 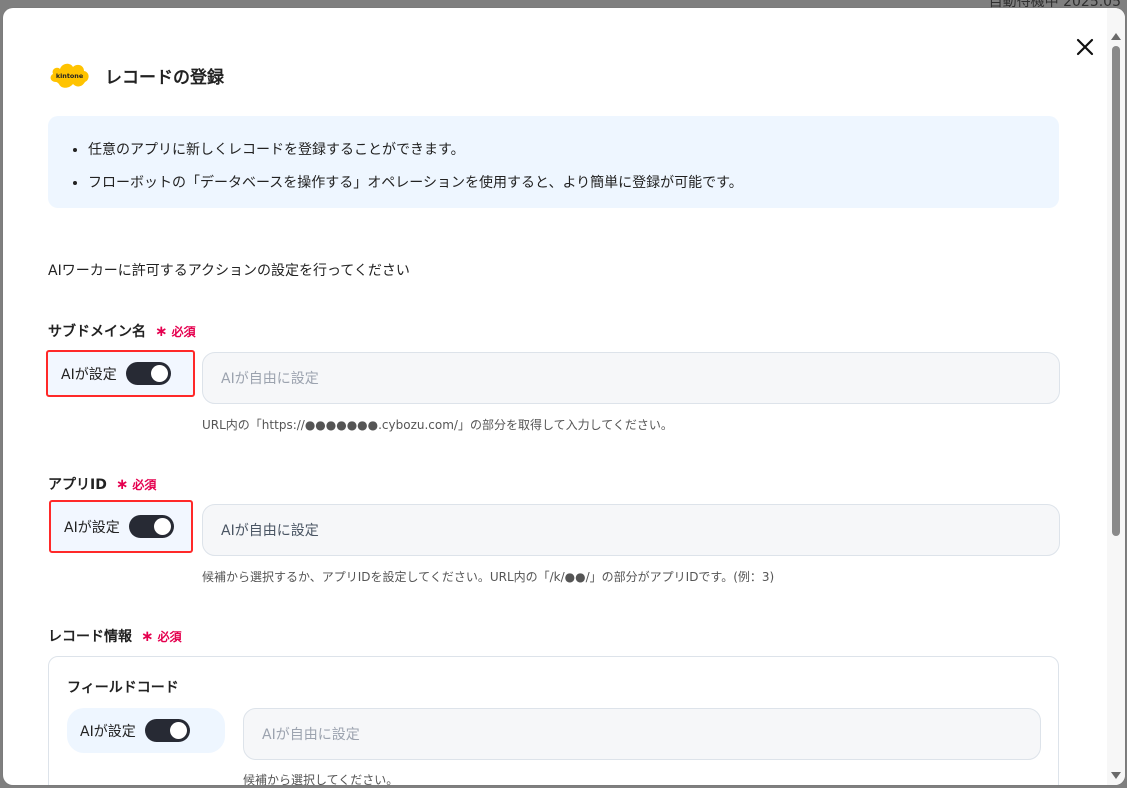 What do you see at coordinates (642, 734) in the screenshot?
I see `field-code-input: AIが自由に設定` at bounding box center [642, 734].